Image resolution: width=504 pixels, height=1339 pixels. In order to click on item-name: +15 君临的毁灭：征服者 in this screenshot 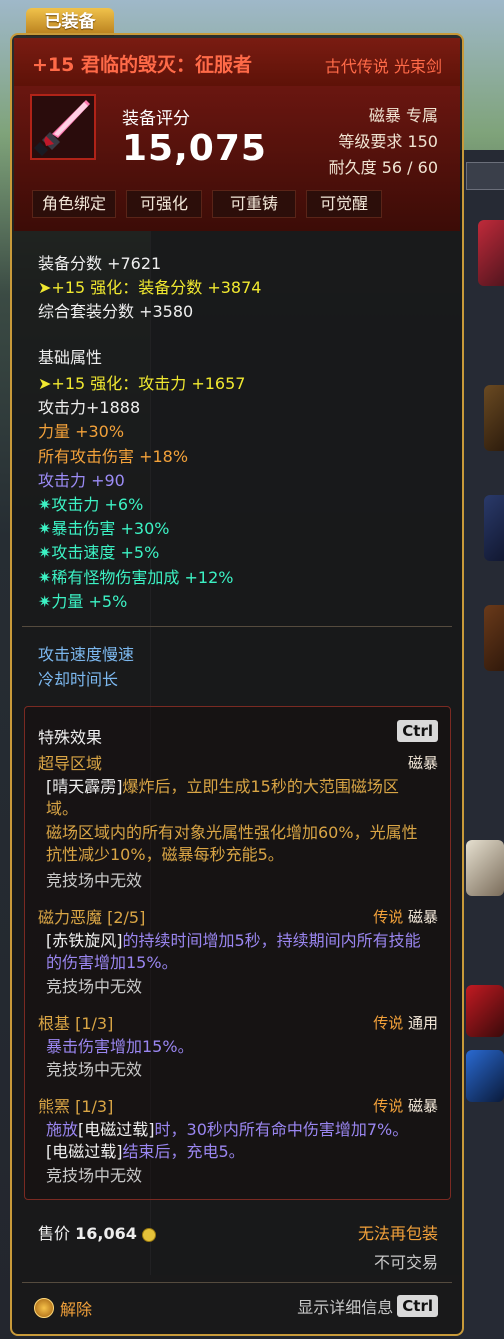, I will do `click(142, 65)`.